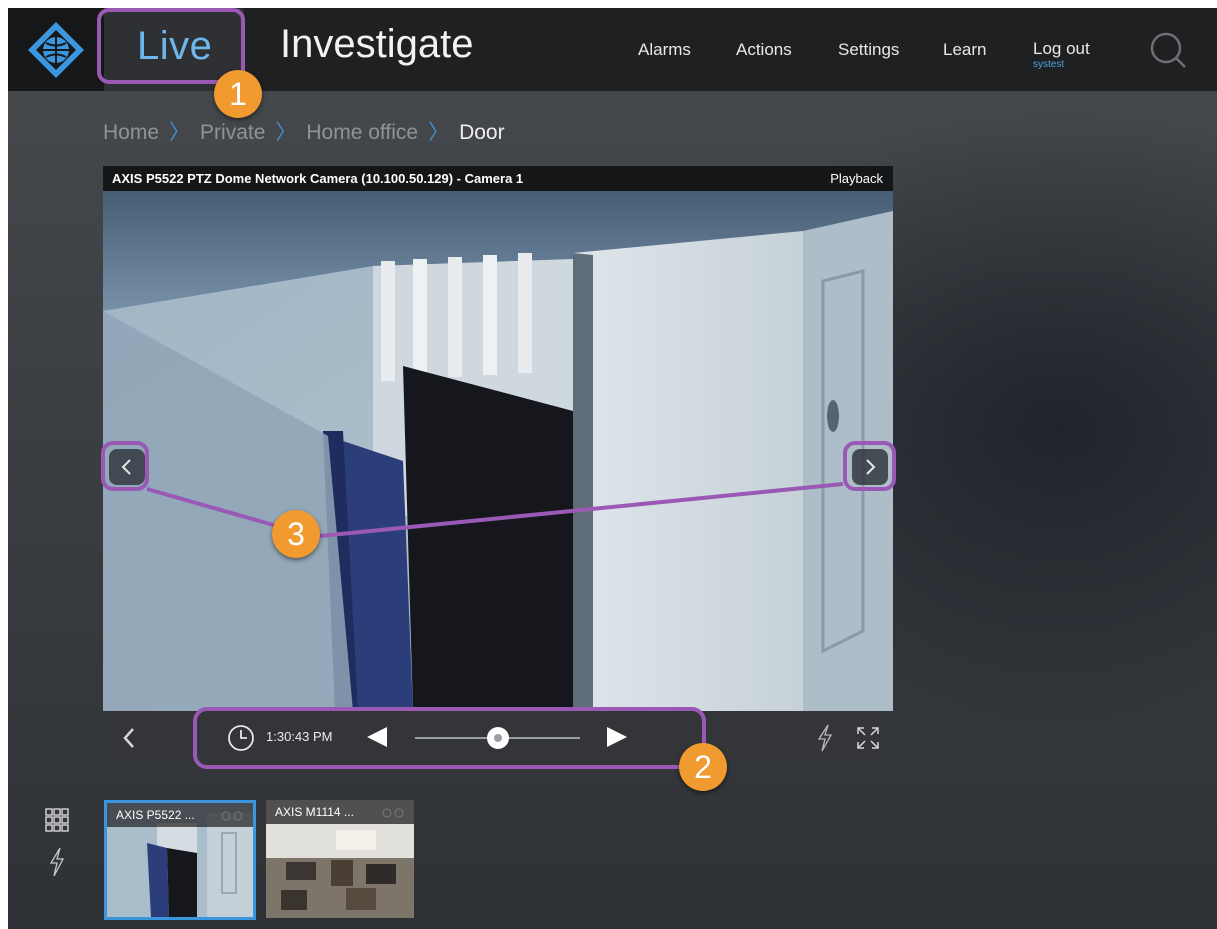  What do you see at coordinates (296, 534) in the screenshot?
I see `callout-3: 3` at bounding box center [296, 534].